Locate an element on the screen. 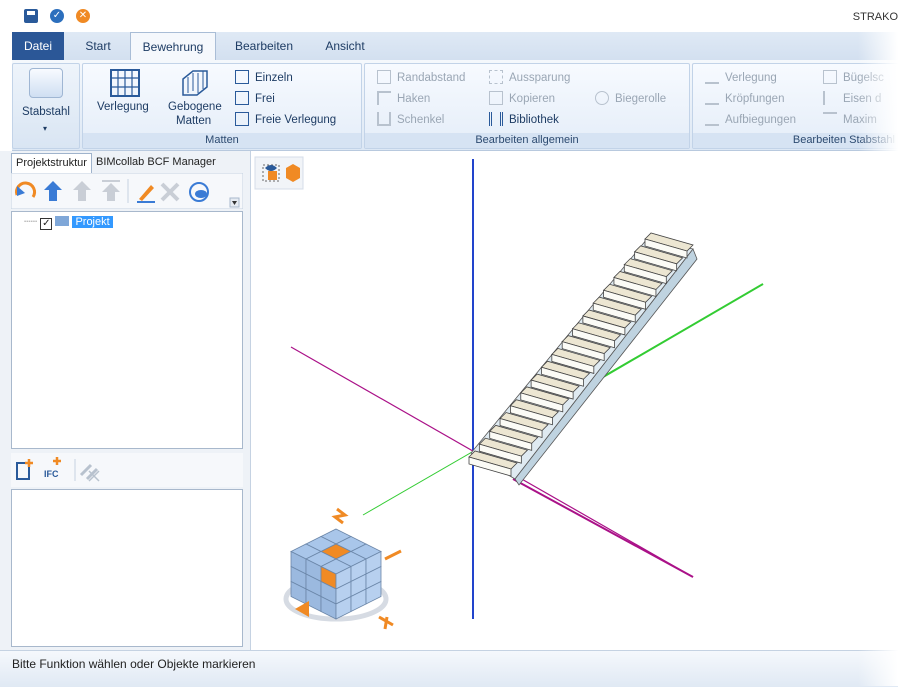  aussparung-button: Aussparung is located at coordinates (529, 77).